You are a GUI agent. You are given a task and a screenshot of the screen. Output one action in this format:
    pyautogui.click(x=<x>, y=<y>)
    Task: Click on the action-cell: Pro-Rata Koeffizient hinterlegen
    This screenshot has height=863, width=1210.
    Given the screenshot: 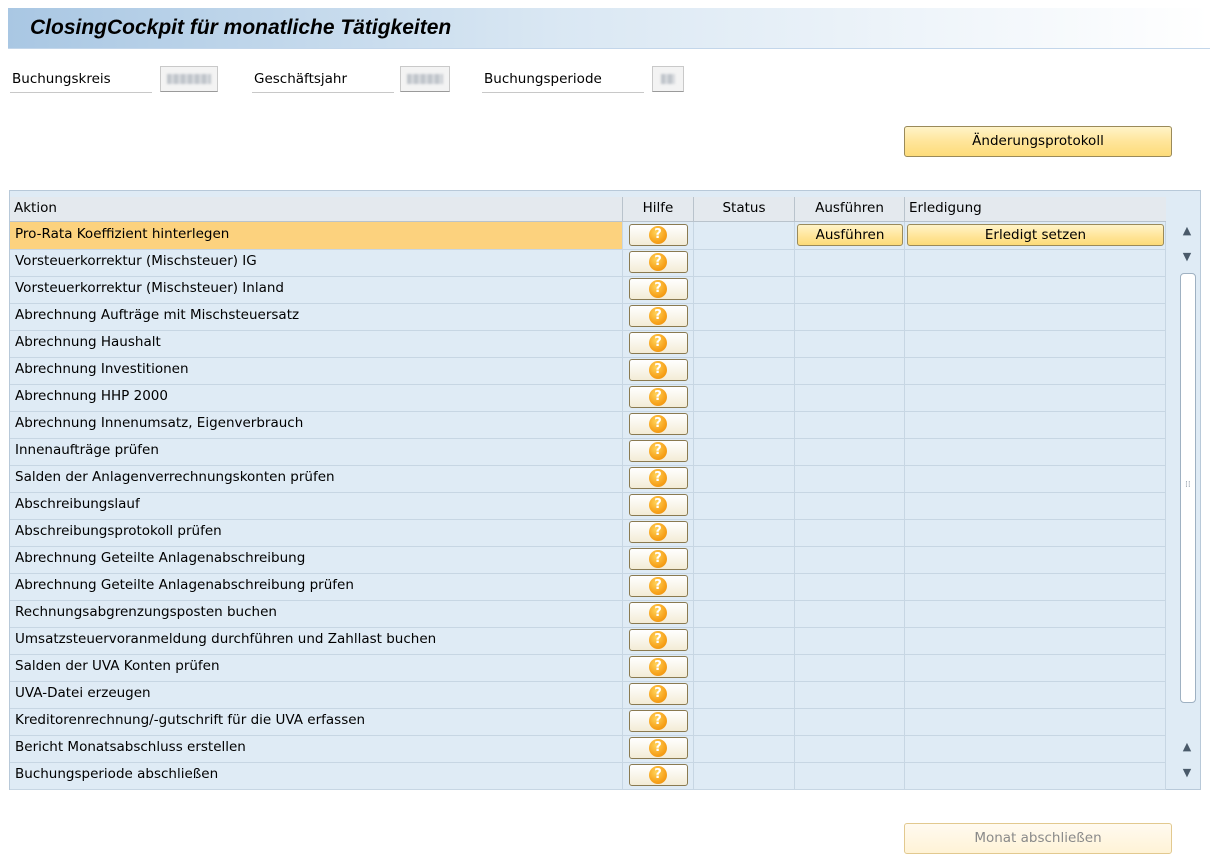 What is the action you would take?
    pyautogui.click(x=316, y=235)
    